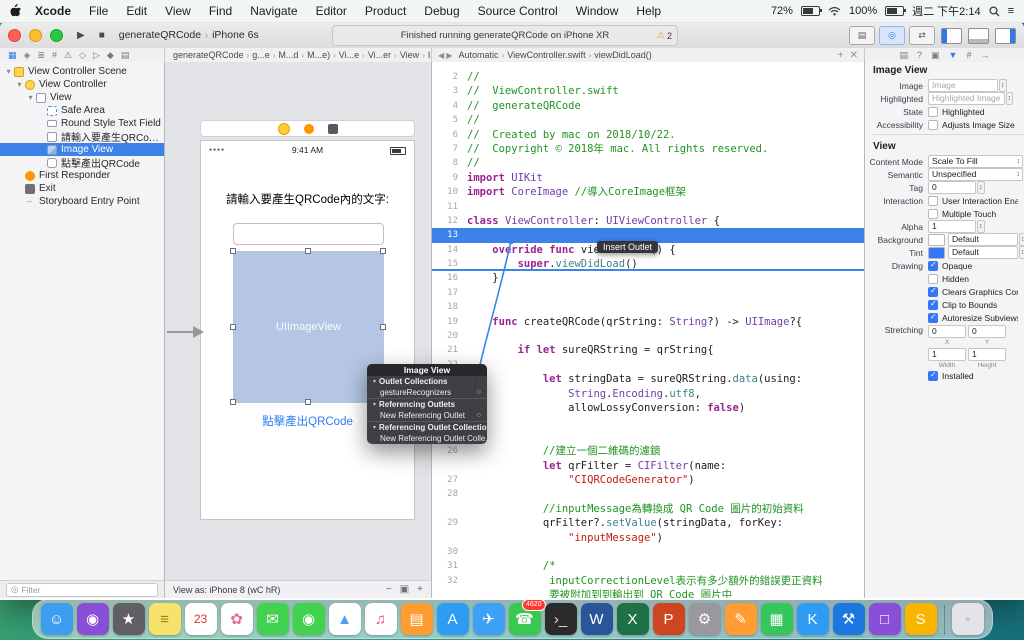  Describe the element at coordinates (546, 55) in the screenshot. I see `jumpbar-item: ViewController.swift` at that location.